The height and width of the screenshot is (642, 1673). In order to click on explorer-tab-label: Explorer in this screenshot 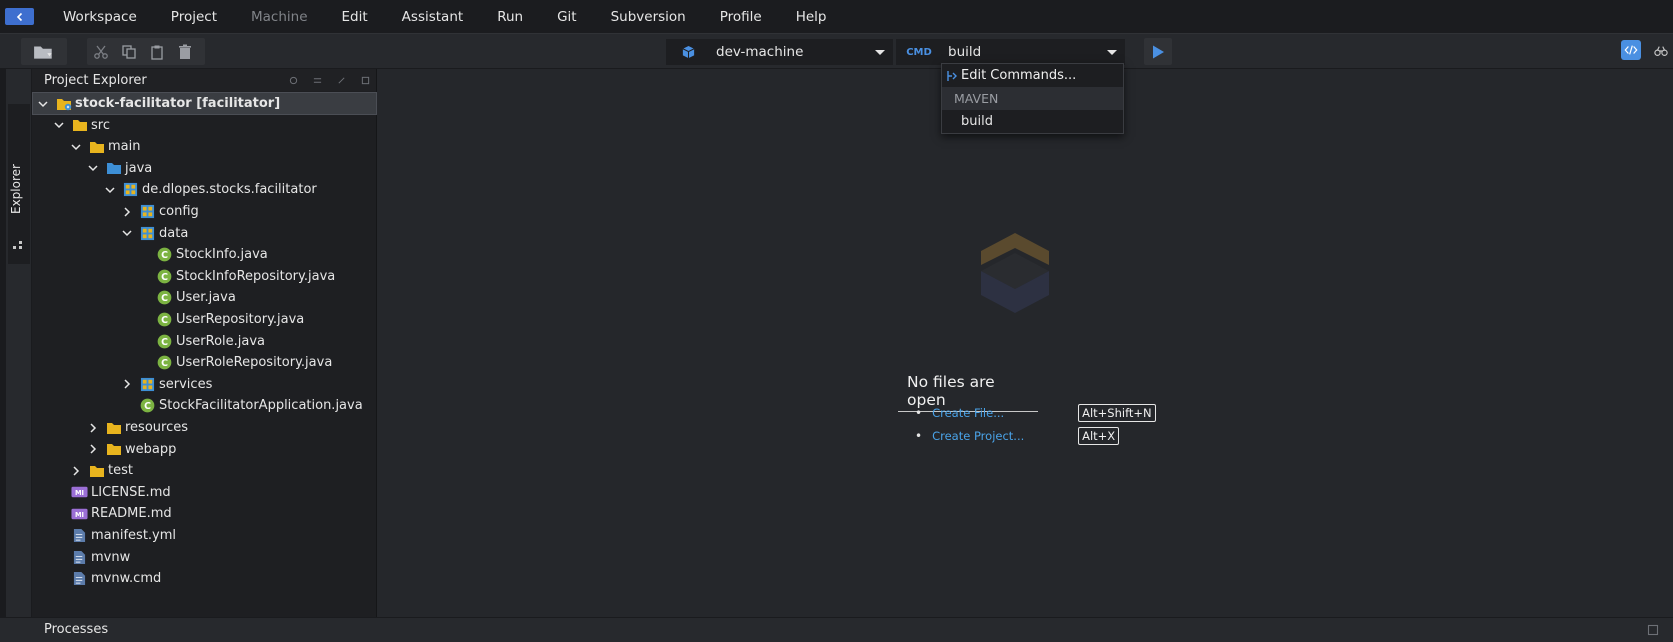, I will do `click(16, 189)`.